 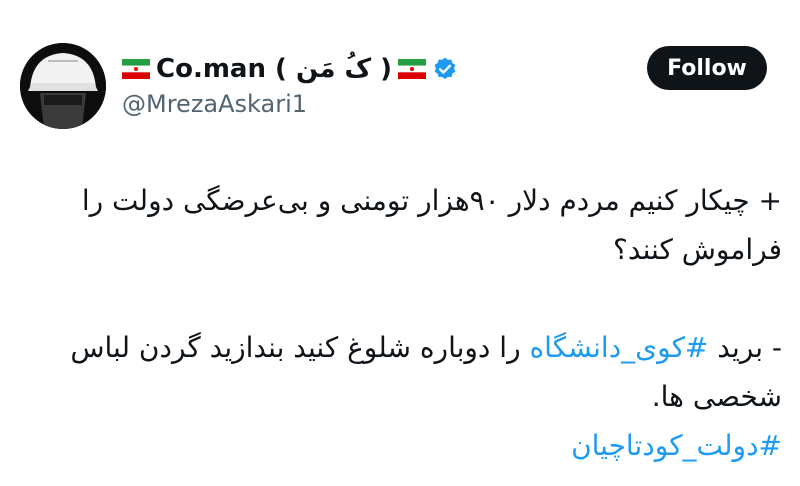 I want to click on avatar, so click(x=63, y=86).